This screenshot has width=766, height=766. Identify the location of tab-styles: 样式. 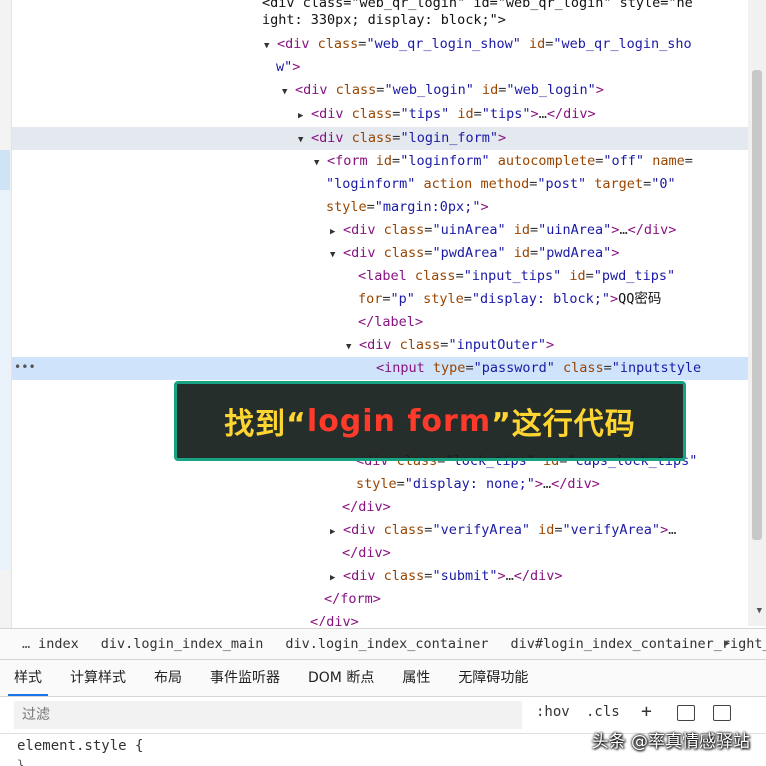
(28, 678).